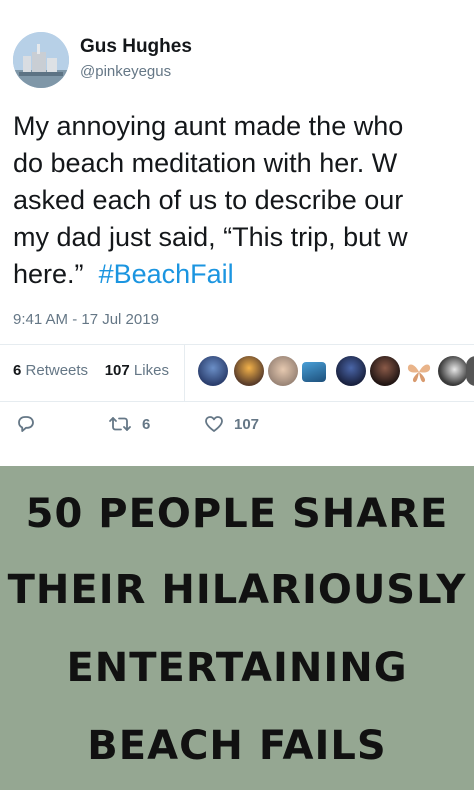 Image resolution: width=474 pixels, height=790 pixels. What do you see at coordinates (205, 163) in the screenshot?
I see `tweet-text-line: do beach meditation with her. W` at bounding box center [205, 163].